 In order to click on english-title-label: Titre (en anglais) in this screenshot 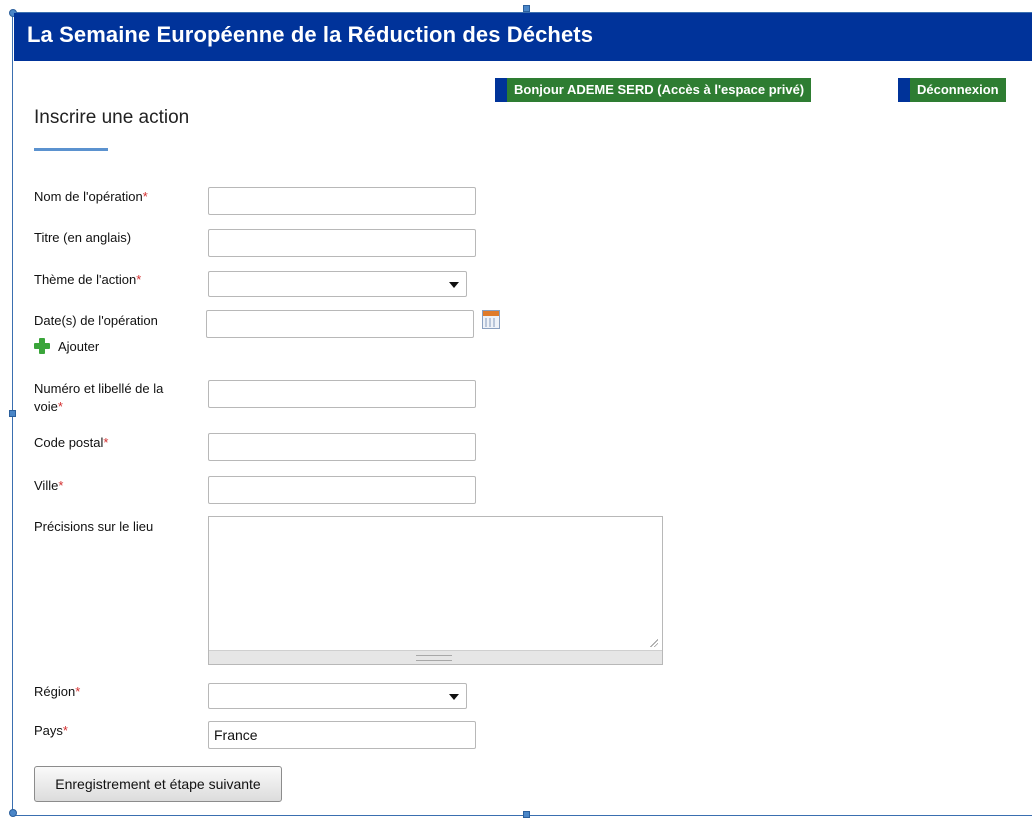, I will do `click(83, 237)`.